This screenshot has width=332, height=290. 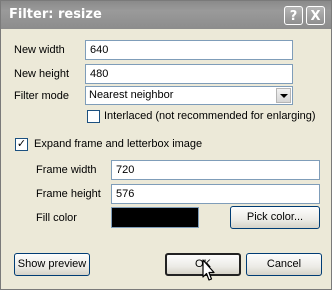 I want to click on mouse-pointer-icon, so click(x=208, y=270).